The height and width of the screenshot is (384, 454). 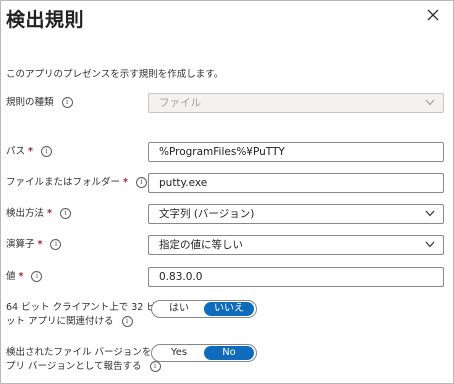 What do you see at coordinates (296, 277) in the screenshot?
I see `value-input: 0.83.0.0` at bounding box center [296, 277].